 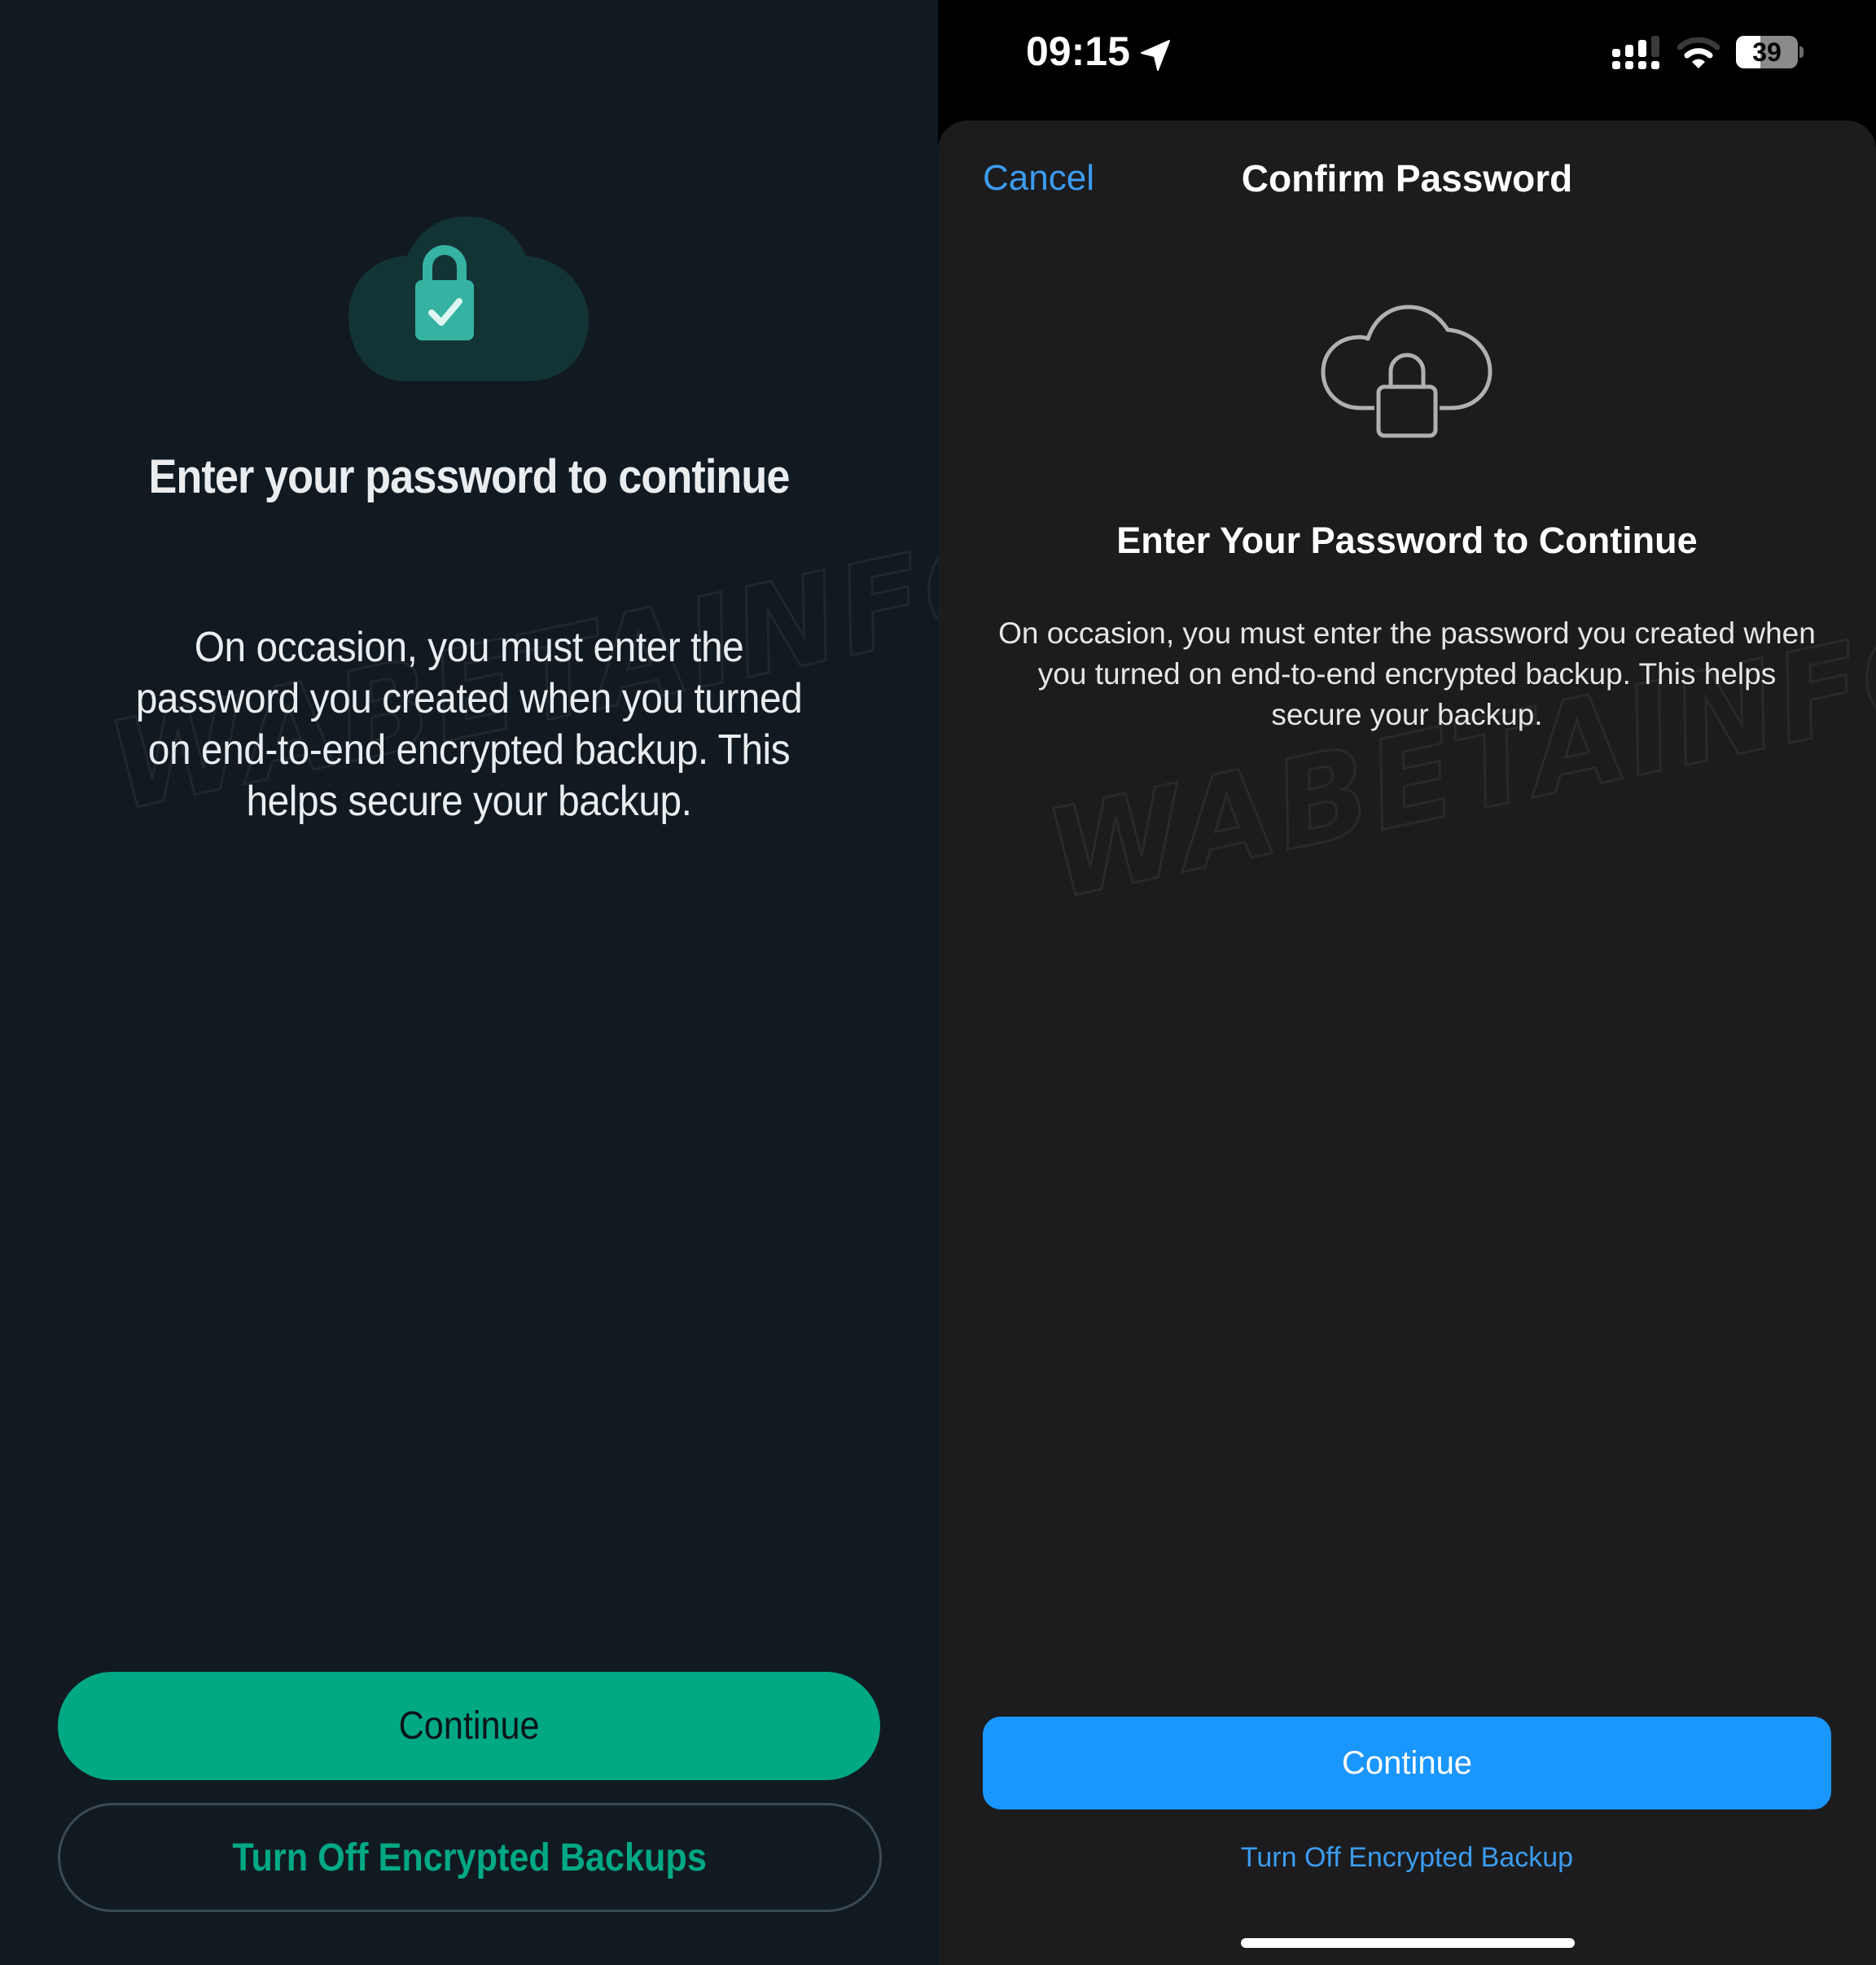 I want to click on battery-nub, so click(x=1802, y=52).